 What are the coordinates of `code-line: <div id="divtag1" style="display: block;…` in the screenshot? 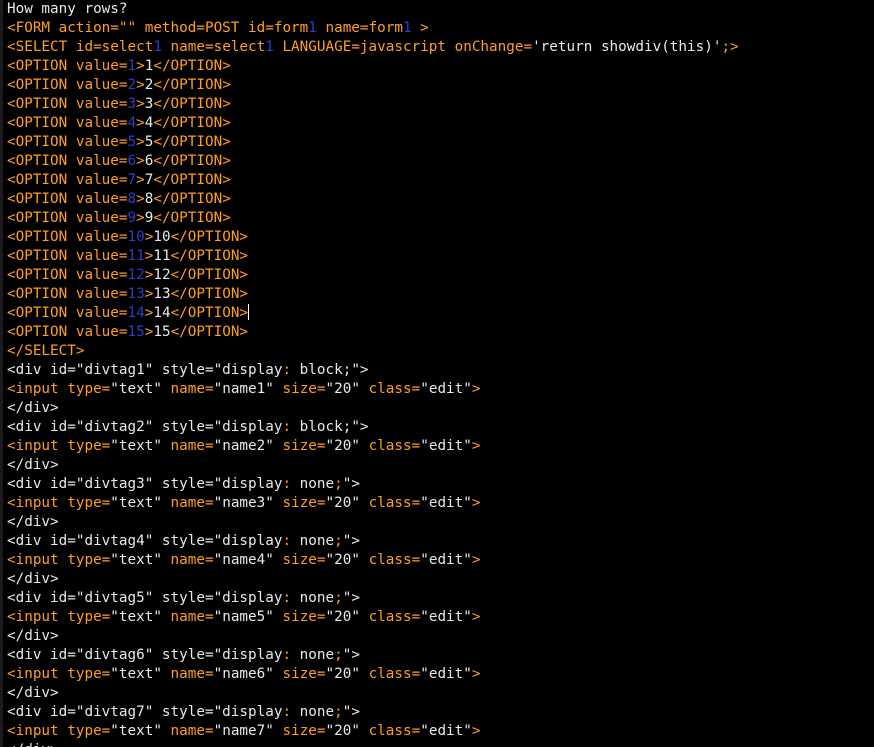 It's located at (440, 370).